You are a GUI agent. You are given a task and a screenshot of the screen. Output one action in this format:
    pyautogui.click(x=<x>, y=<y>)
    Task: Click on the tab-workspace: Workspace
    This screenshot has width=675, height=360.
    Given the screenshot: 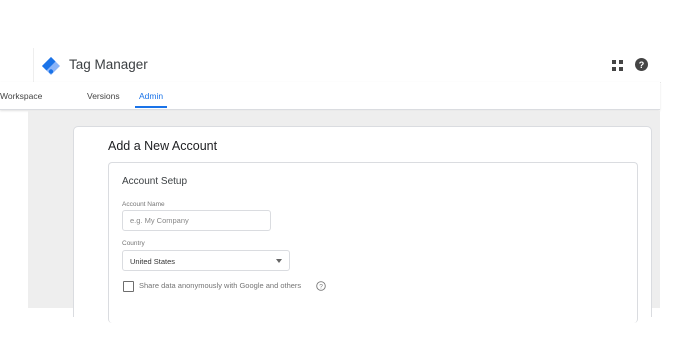 What is the action you would take?
    pyautogui.click(x=21, y=96)
    